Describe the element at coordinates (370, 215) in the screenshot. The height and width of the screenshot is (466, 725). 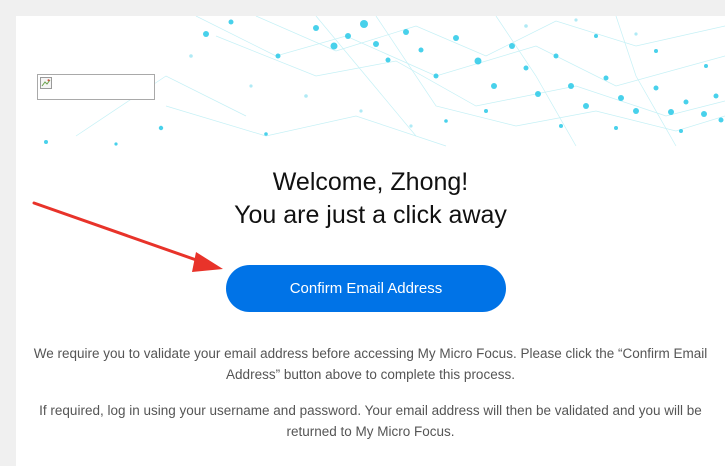
I see `welcome-subheading: You are just a click away` at that location.